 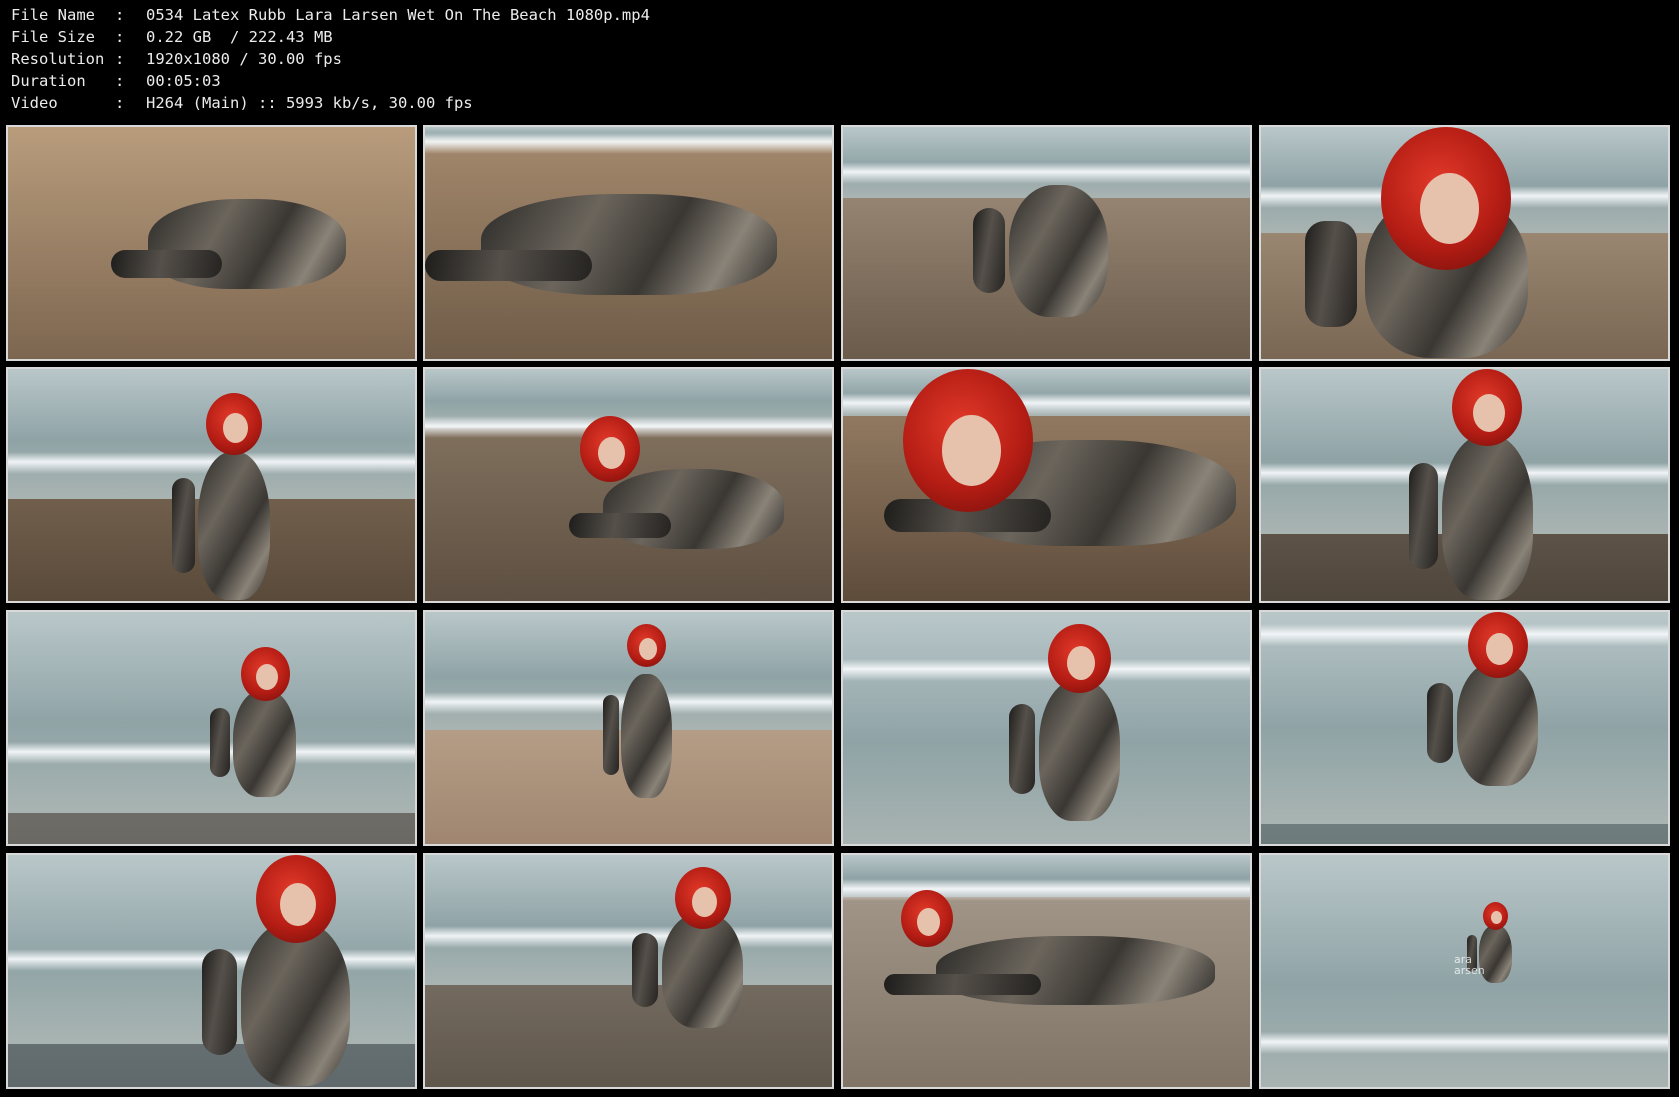 What do you see at coordinates (244, 59) in the screenshot?
I see `resolution-value: 1920x1080 / 30.00 fps` at bounding box center [244, 59].